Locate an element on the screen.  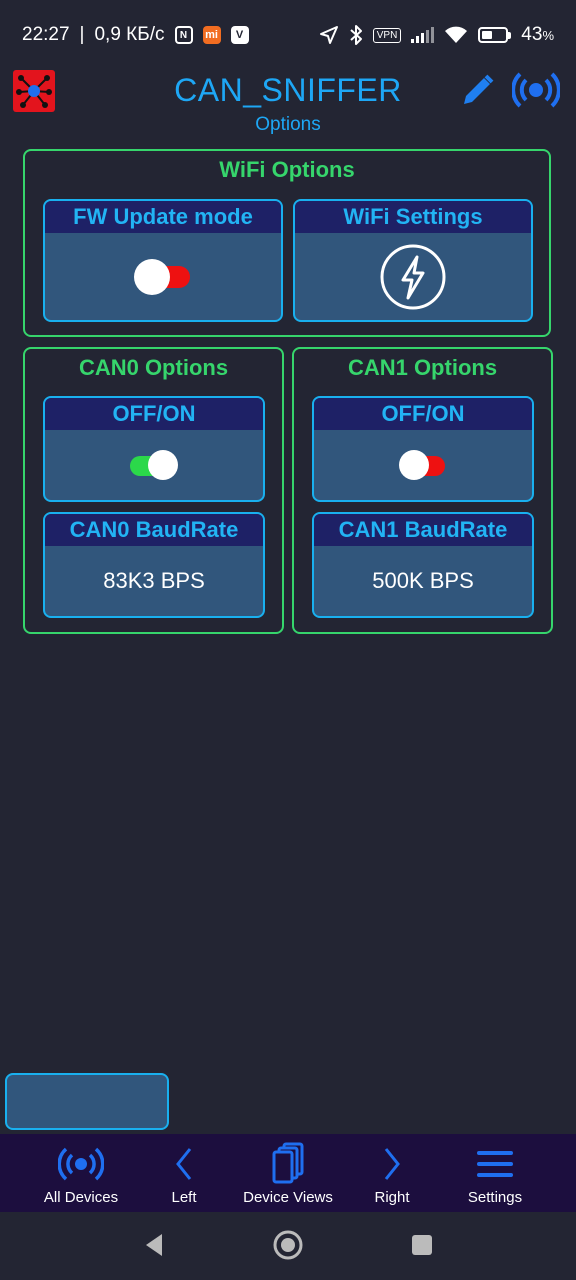
nav-all-devices: All Devices is located at coordinates (81, 1173).